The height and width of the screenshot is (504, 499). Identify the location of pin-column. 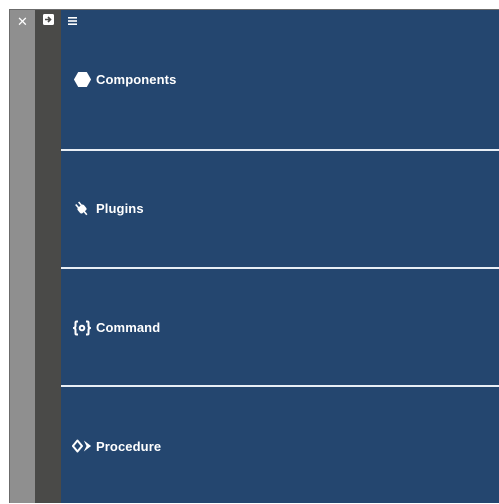
(48, 256).